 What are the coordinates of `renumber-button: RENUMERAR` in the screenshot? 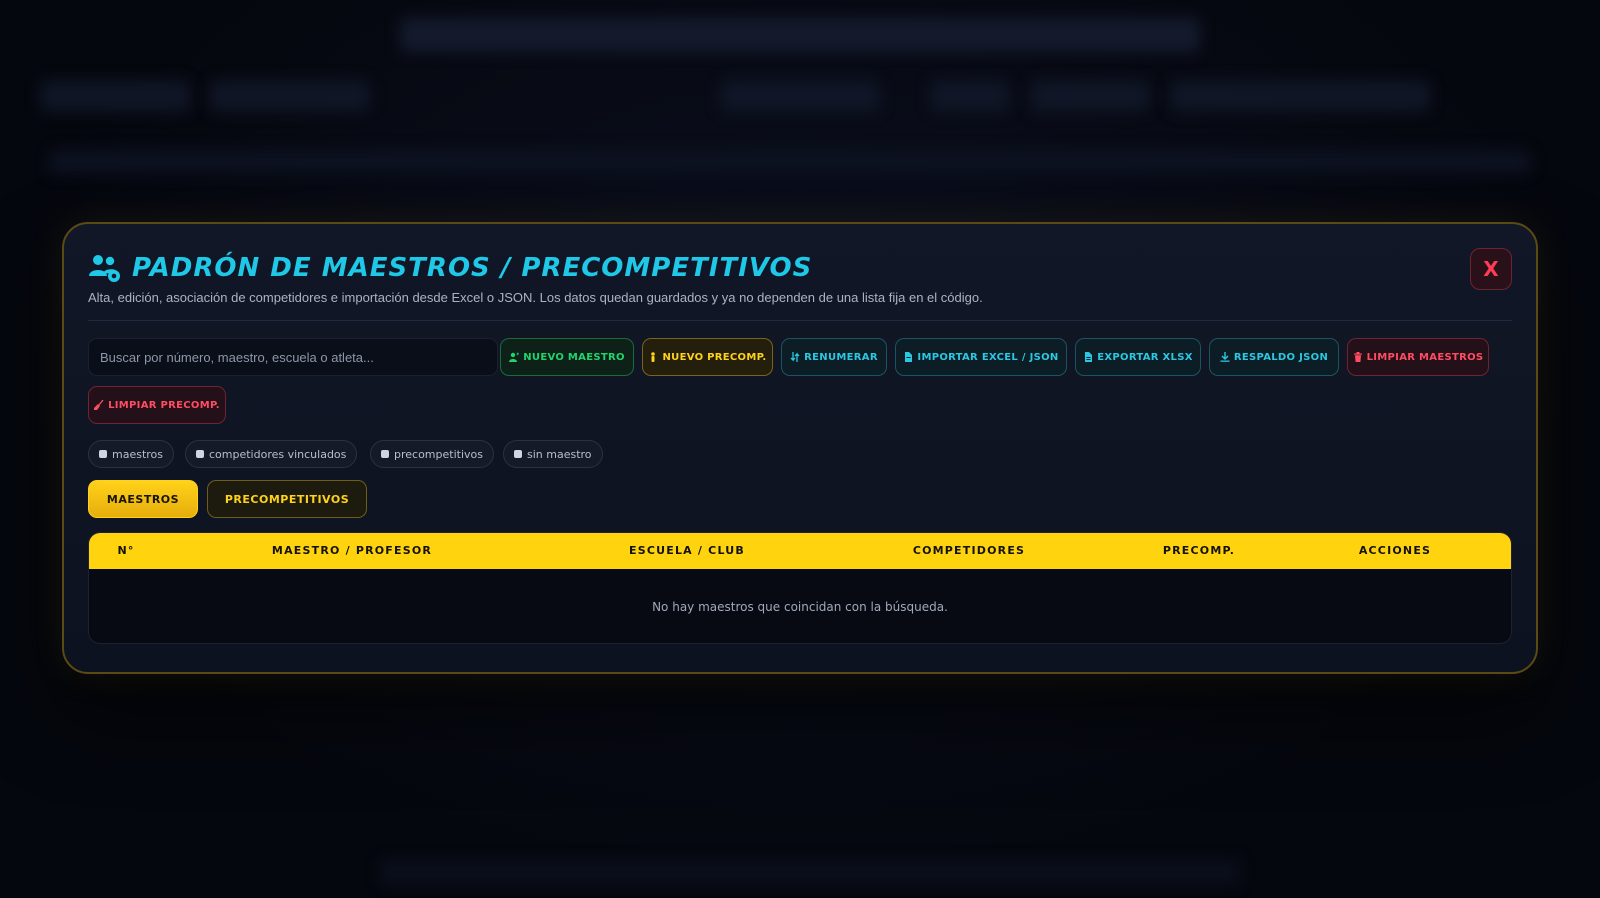 It's located at (834, 357).